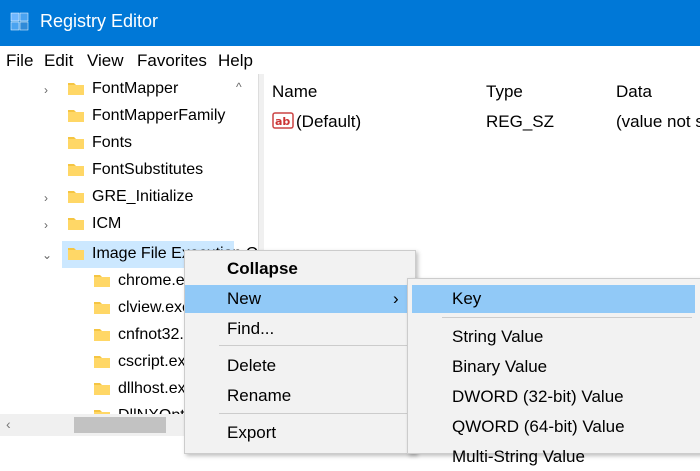  Describe the element at coordinates (554, 397) in the screenshot. I see `menu-item-dword-value: DWORD (32-bit) Value` at that location.